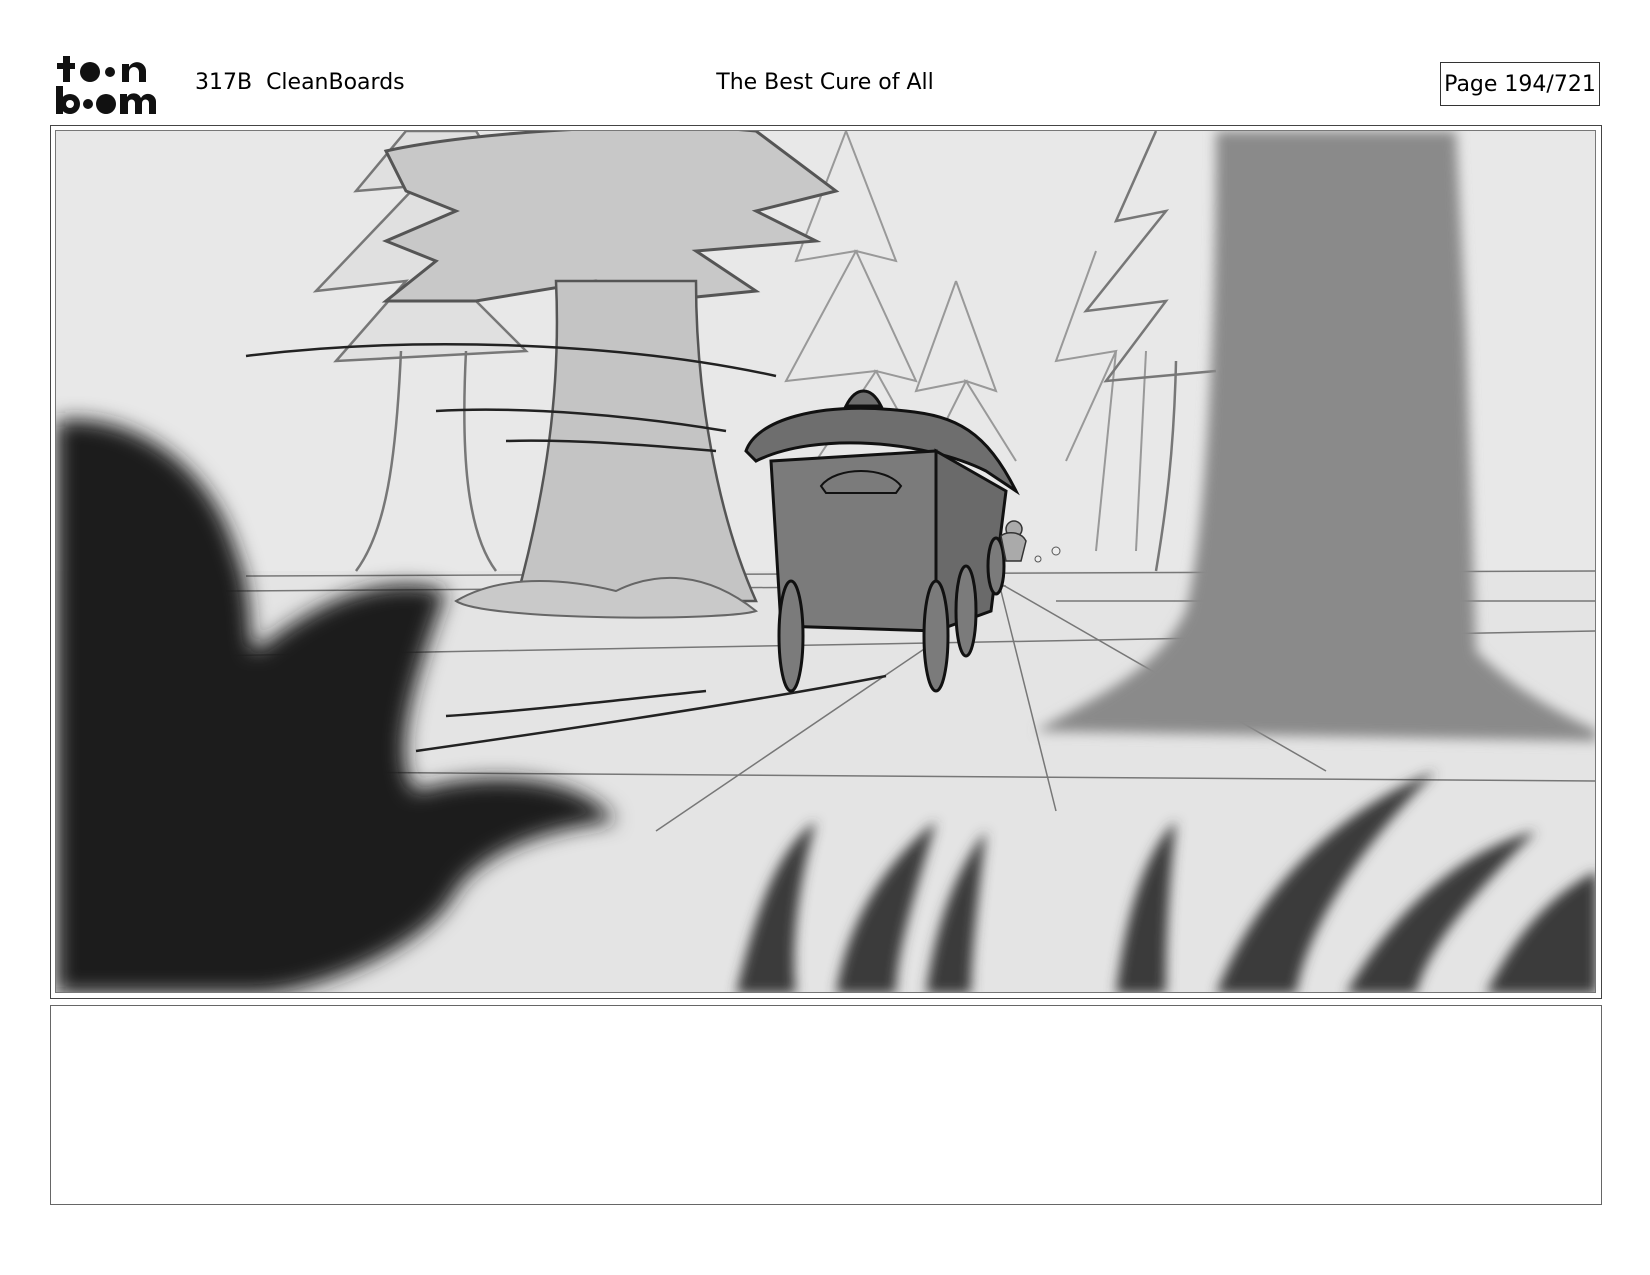 The height and width of the screenshot is (1275, 1650). I want to click on page-title: The Best Cure of All, so click(825, 82).